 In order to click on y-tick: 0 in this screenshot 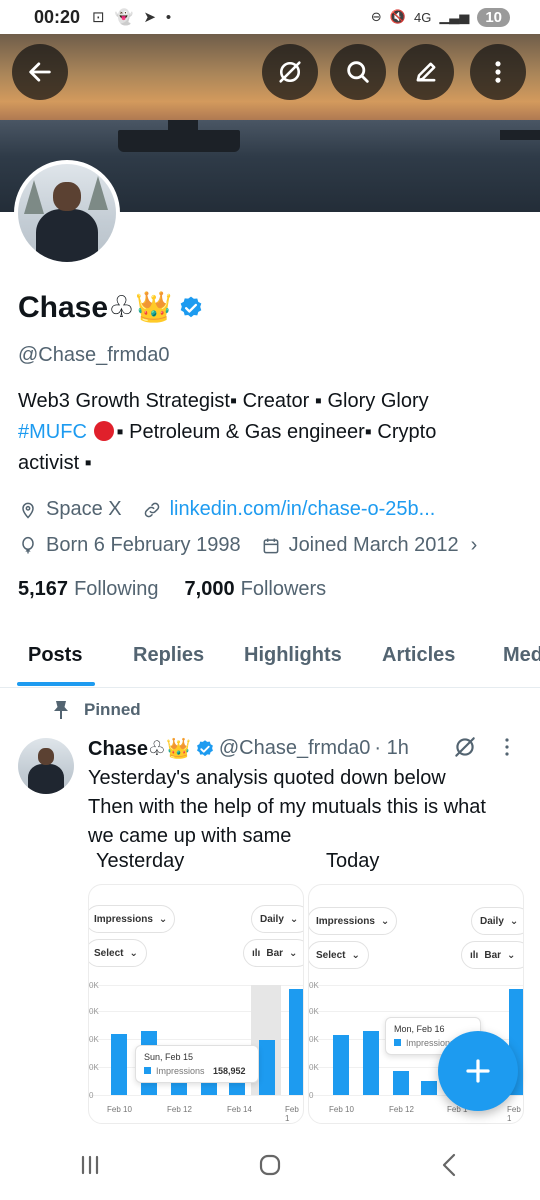, I will do `click(311, 1095)`.